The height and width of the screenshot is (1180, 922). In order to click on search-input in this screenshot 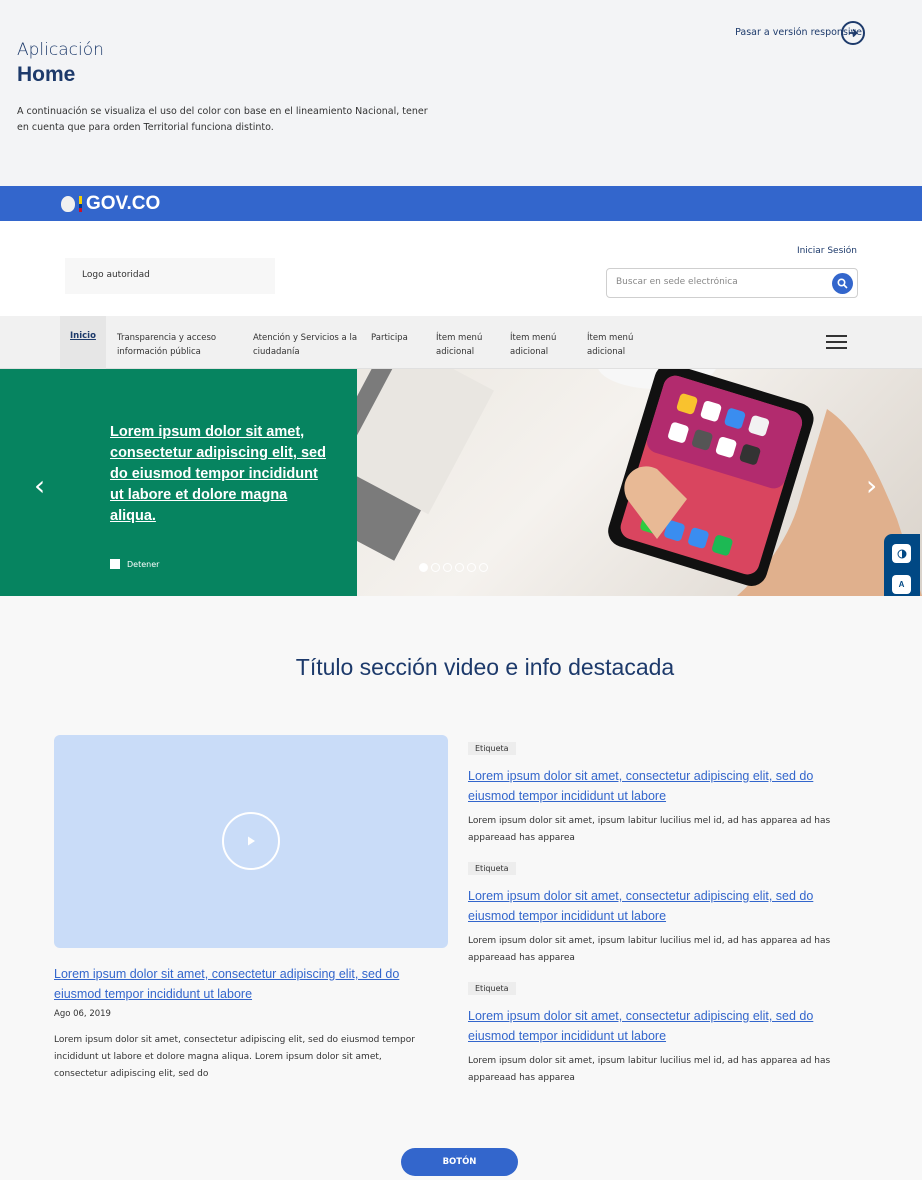, I will do `click(721, 282)`.